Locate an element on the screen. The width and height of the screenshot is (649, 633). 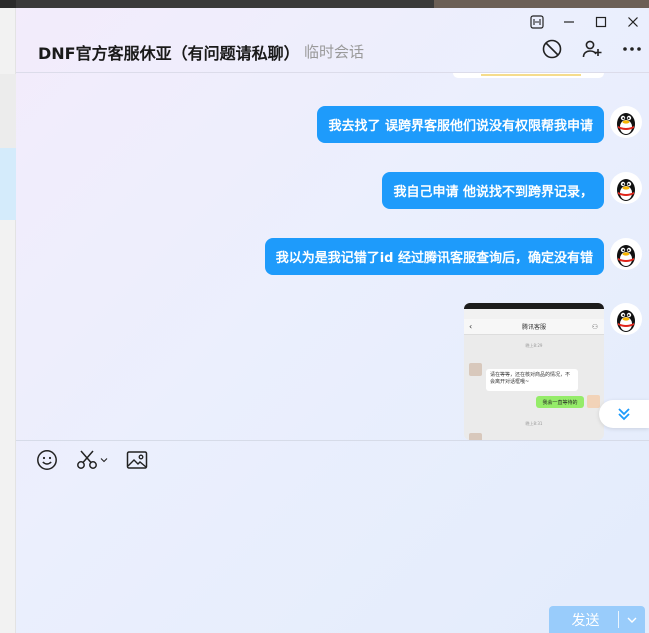
add-contact-icon is located at coordinates (592, 49).